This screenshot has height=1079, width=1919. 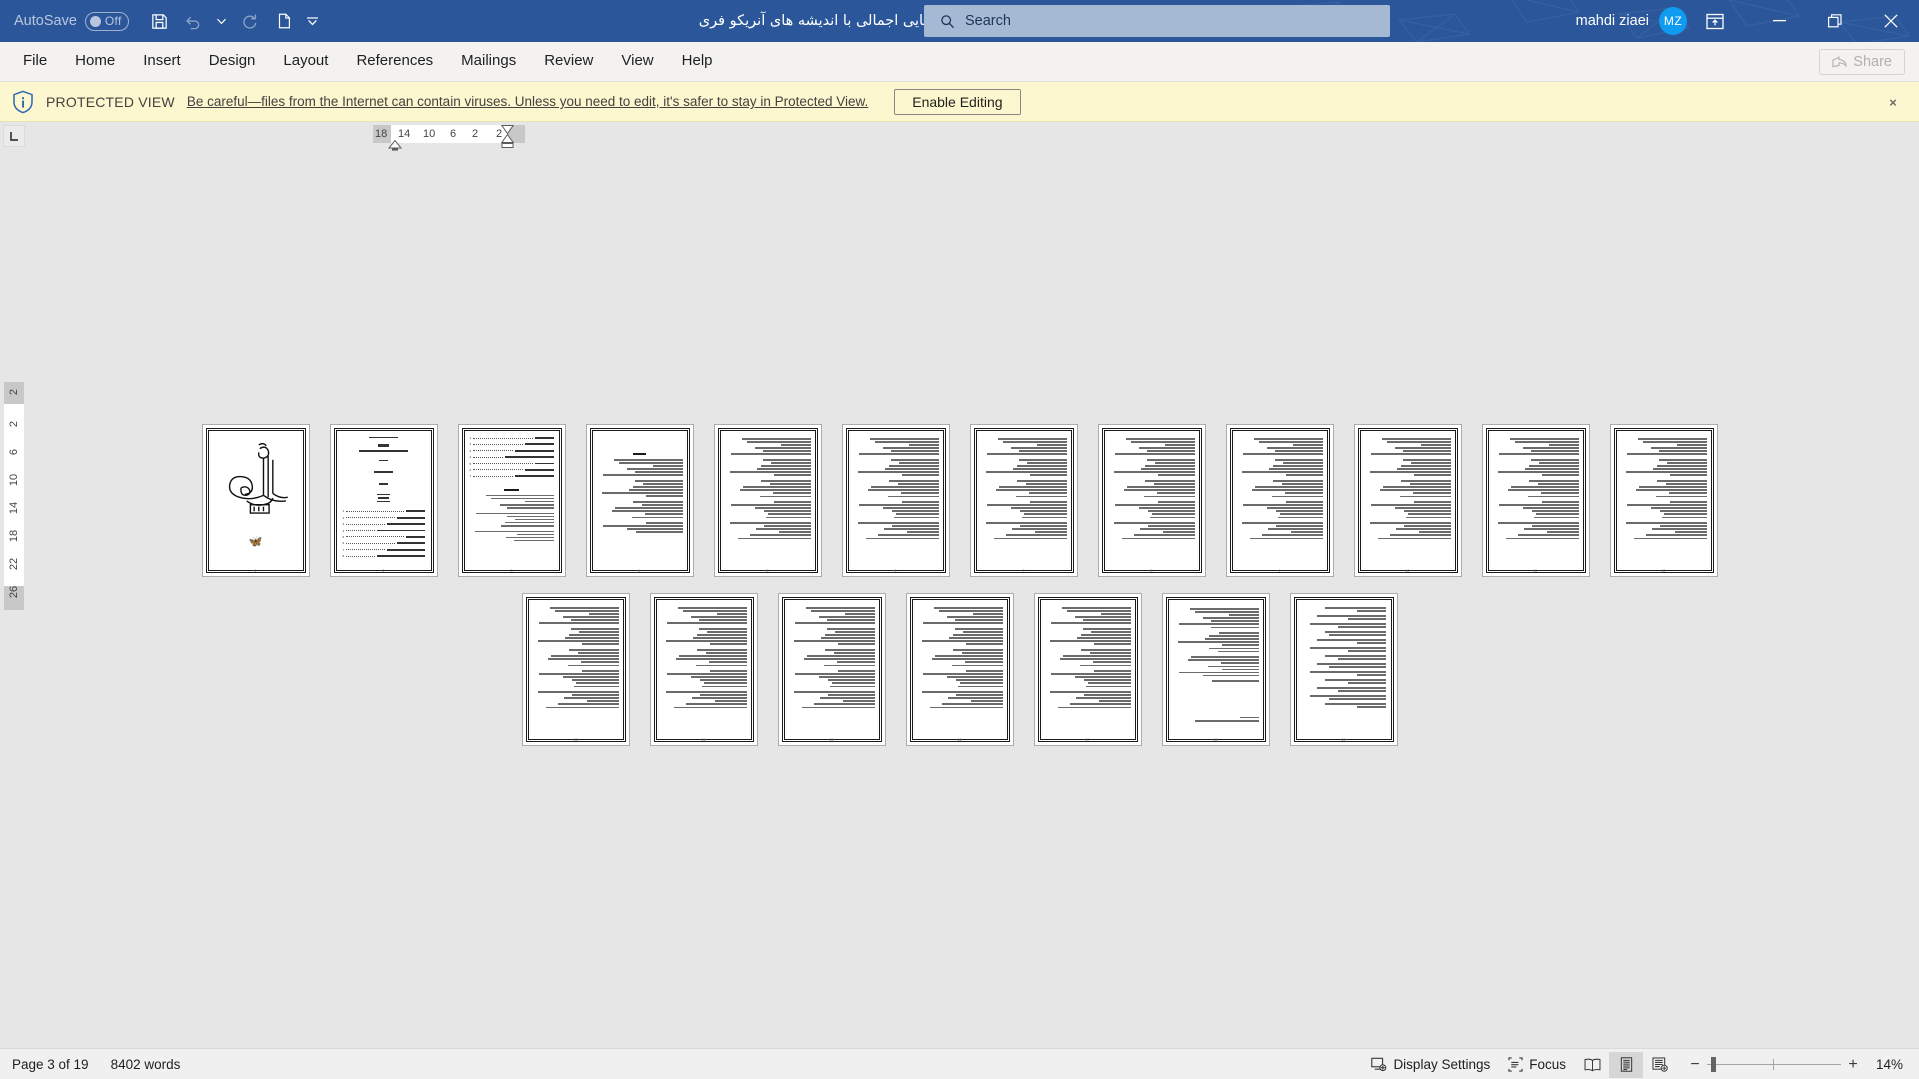 What do you see at coordinates (470, 457) in the screenshot?
I see `toc-page-number: 4` at bounding box center [470, 457].